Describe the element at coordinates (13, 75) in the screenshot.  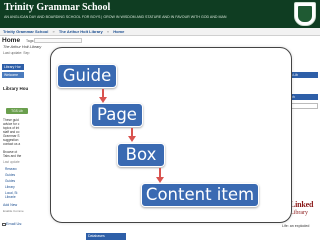
I see `tab-welcome: Welcome` at that location.